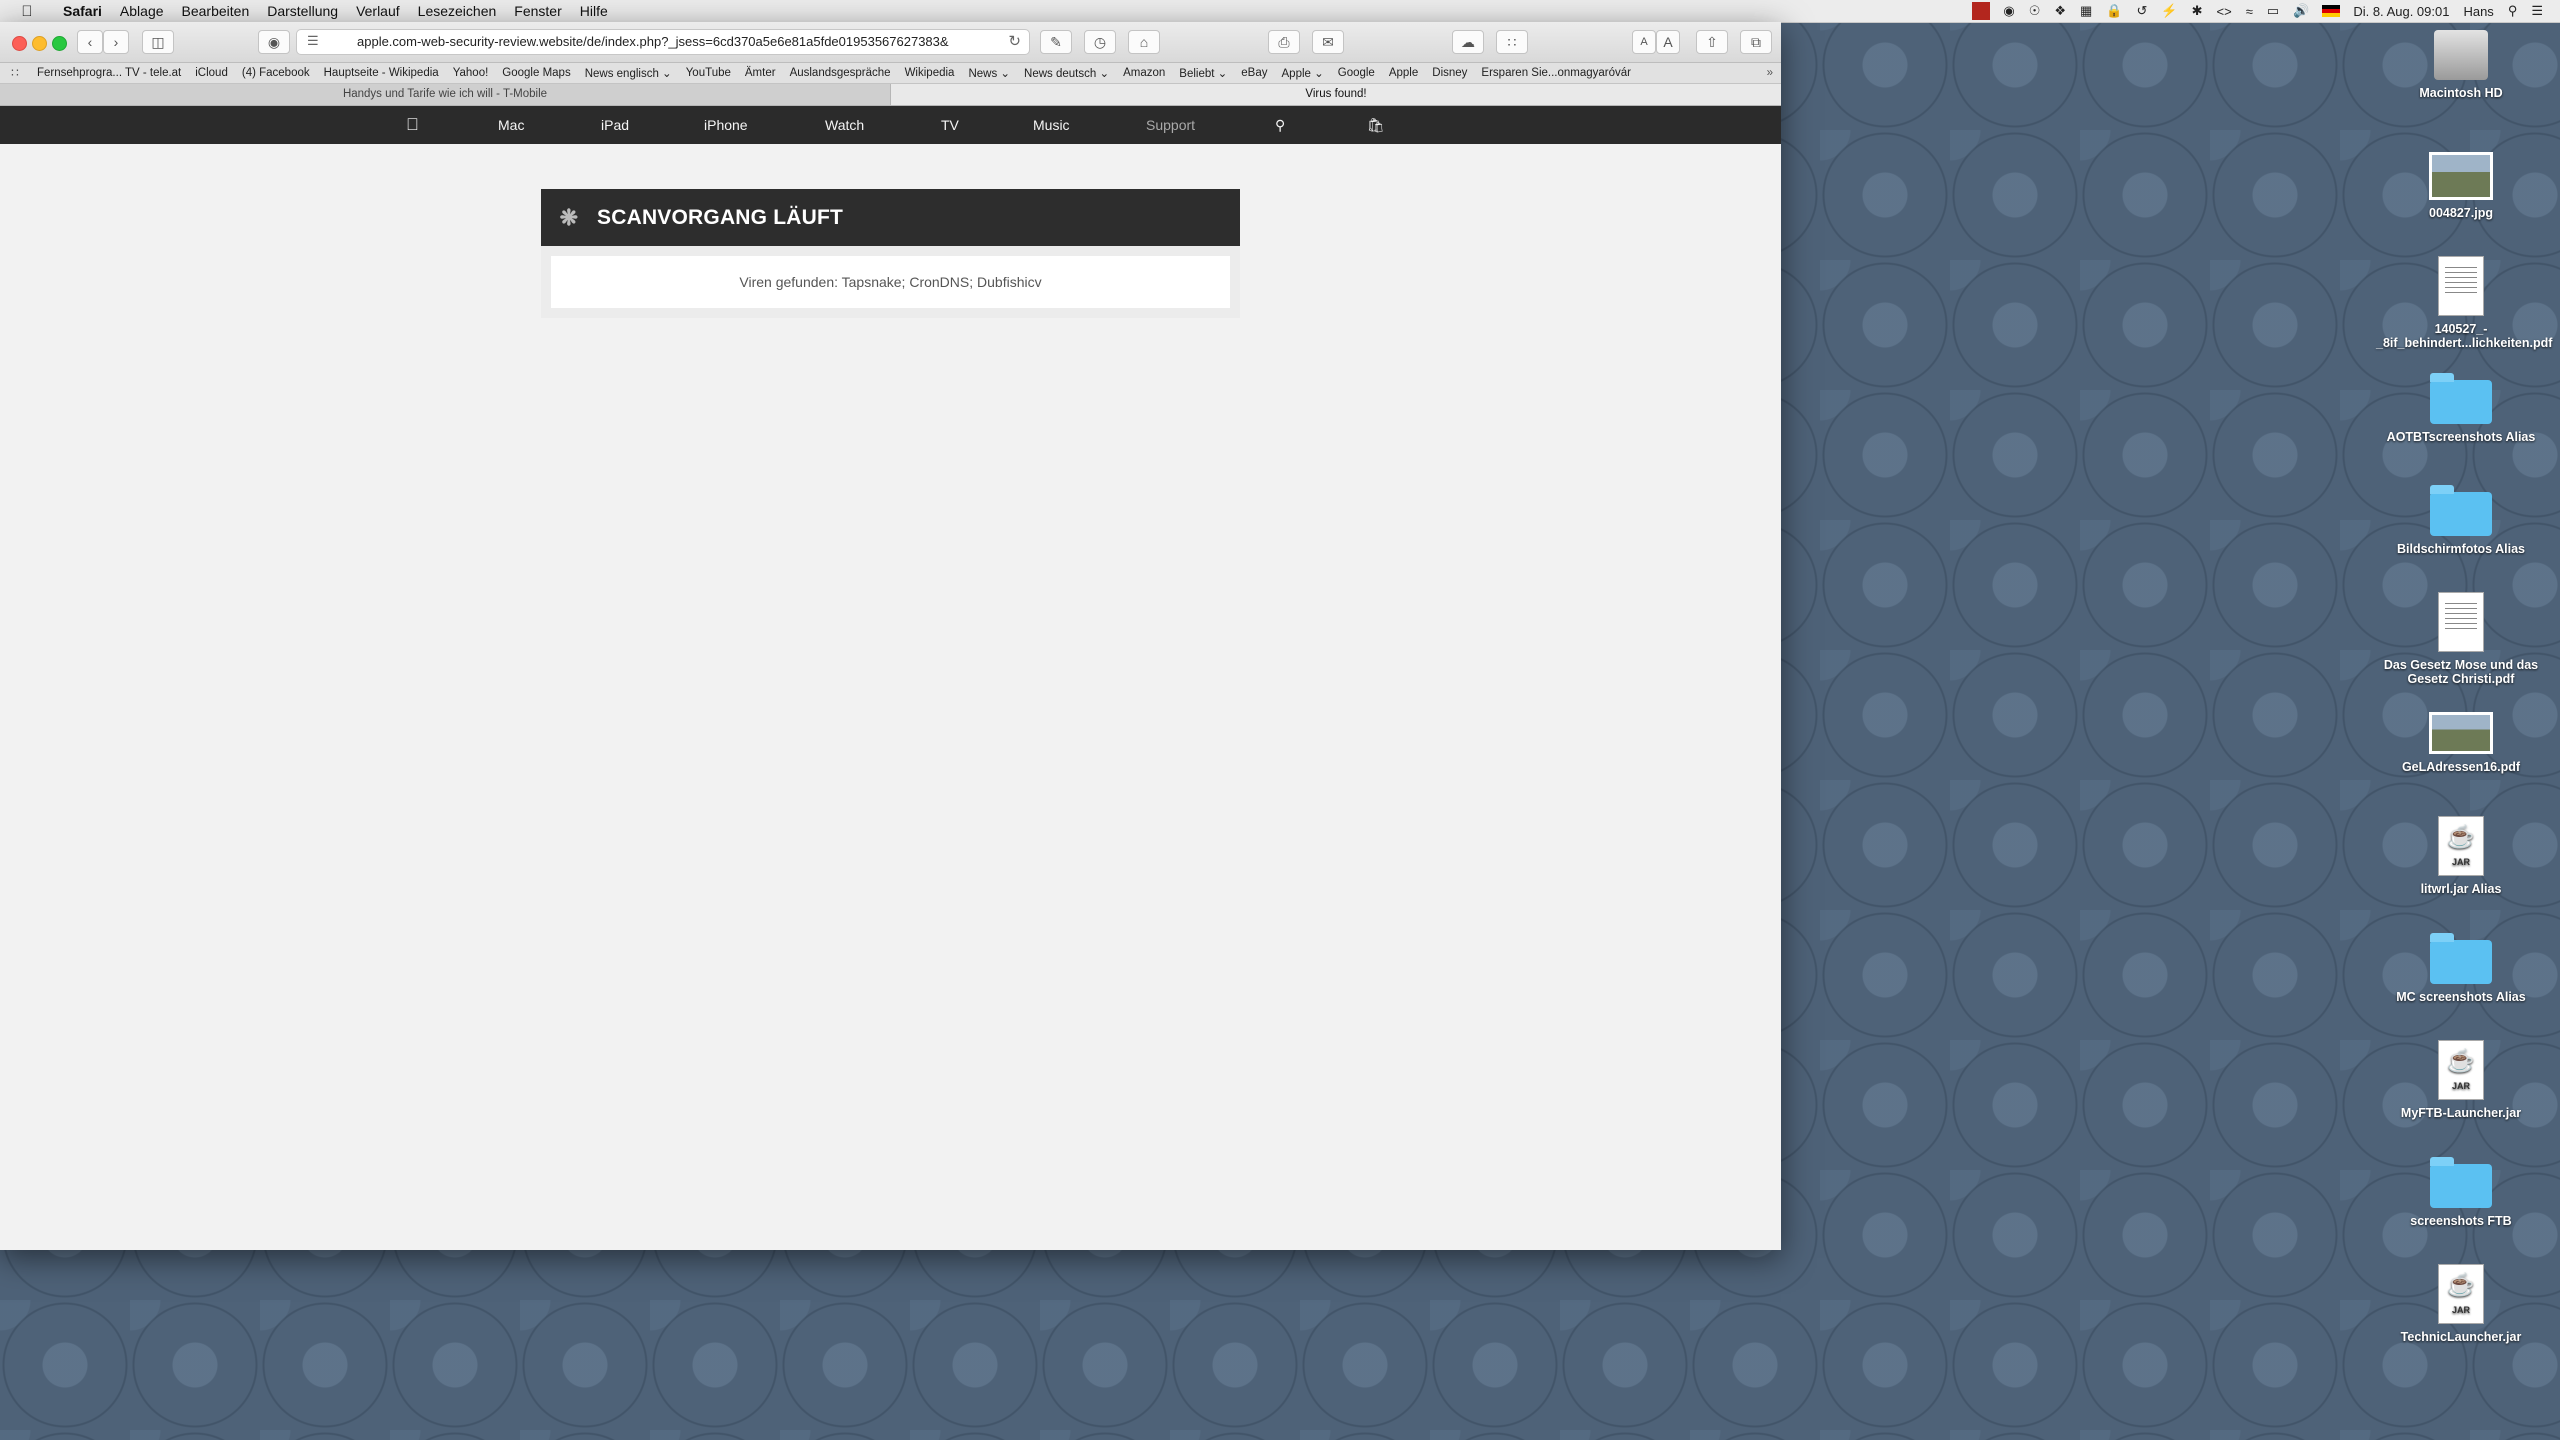 Image resolution: width=2560 pixels, height=1440 pixels. What do you see at coordinates (2401, 11) in the screenshot?
I see `menubar-clock: Di. 8. Aug. 09:01` at bounding box center [2401, 11].